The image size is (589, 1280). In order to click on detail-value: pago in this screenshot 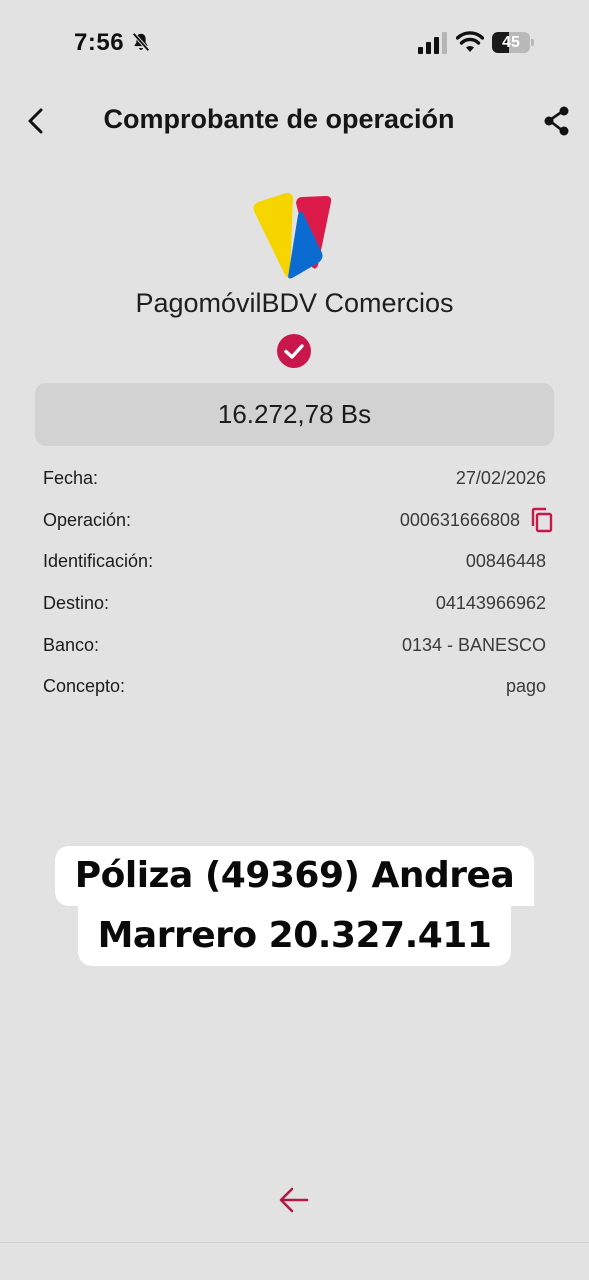, I will do `click(525, 686)`.